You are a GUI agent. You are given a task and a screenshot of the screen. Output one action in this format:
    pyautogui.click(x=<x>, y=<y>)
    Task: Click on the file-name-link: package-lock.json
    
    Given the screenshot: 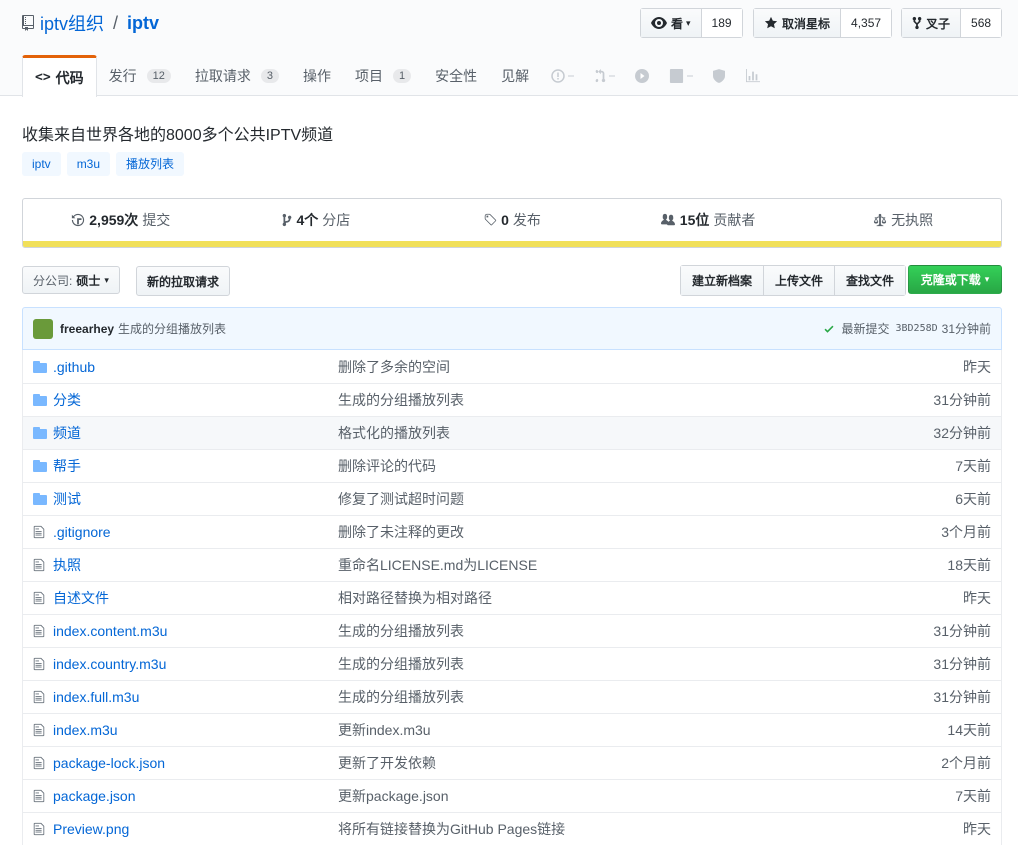 What is the action you would take?
    pyautogui.click(x=195, y=763)
    